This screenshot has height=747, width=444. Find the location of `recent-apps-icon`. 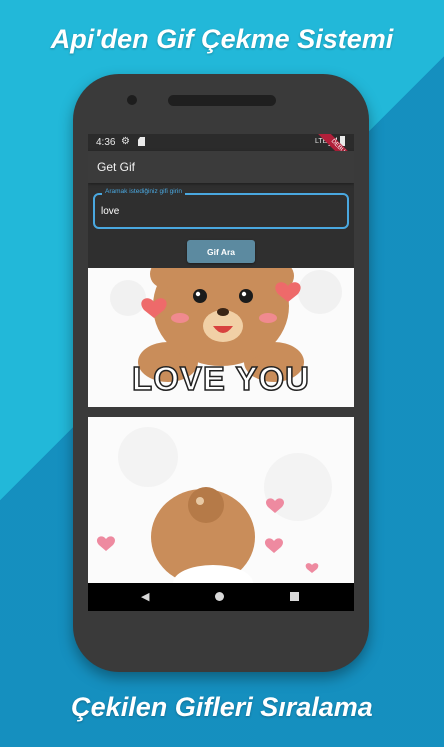

recent-apps-icon is located at coordinates (294, 596).